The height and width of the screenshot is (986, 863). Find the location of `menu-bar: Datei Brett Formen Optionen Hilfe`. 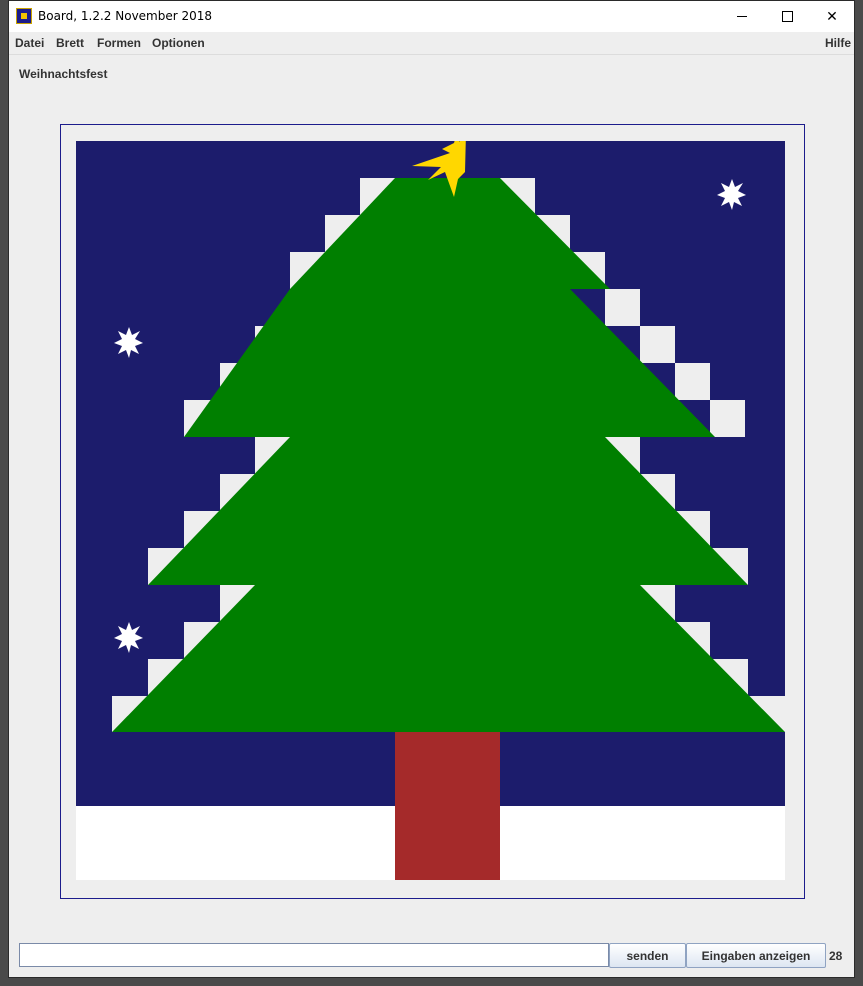

menu-bar: Datei Brett Formen Optionen Hilfe is located at coordinates (431, 43).